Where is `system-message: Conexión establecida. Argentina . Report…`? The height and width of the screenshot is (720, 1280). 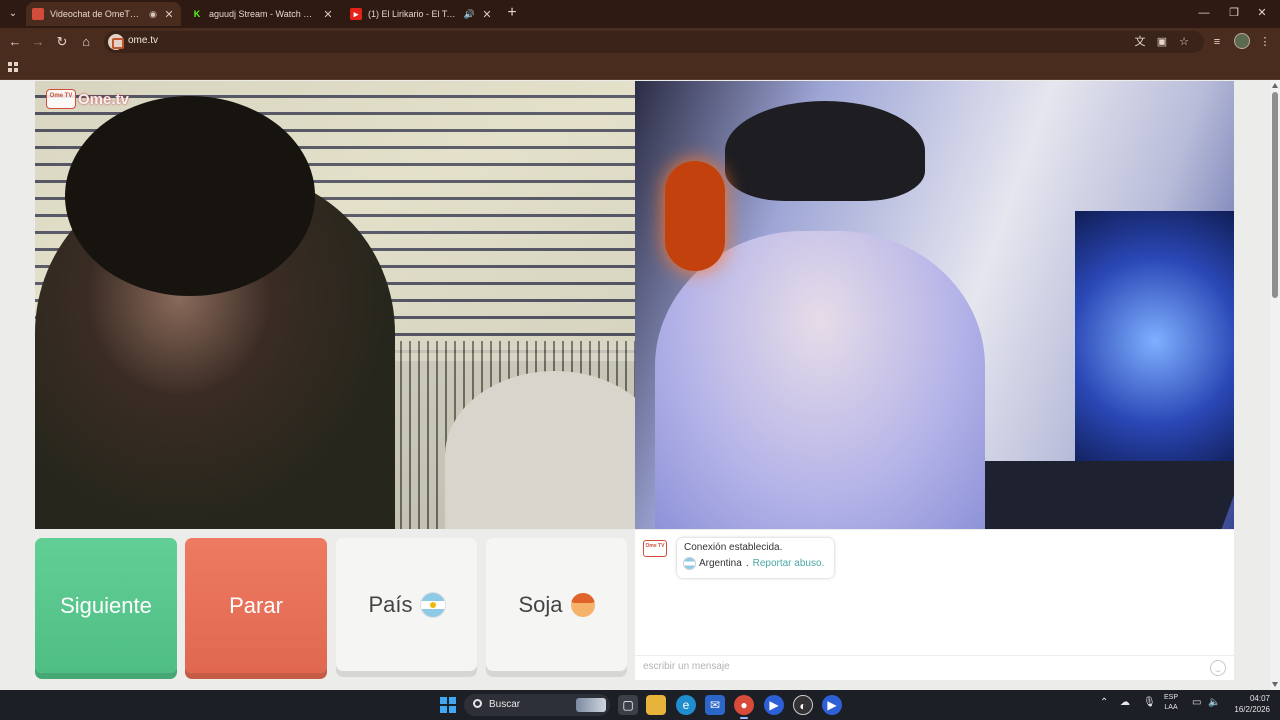
system-message: Conexión establecida. Argentina . Report… is located at coordinates (755, 558).